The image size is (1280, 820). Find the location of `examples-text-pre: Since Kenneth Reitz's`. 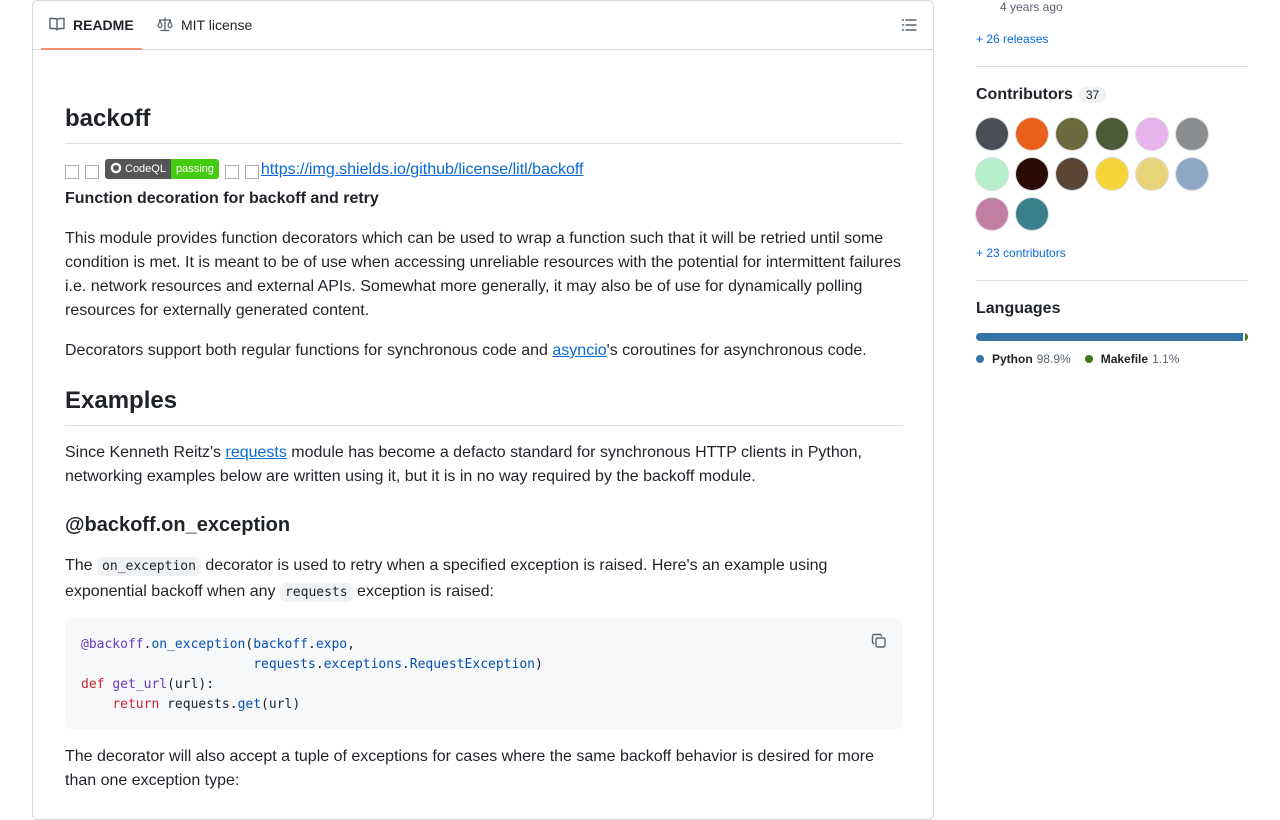

examples-text-pre: Since Kenneth Reitz's is located at coordinates (145, 452).